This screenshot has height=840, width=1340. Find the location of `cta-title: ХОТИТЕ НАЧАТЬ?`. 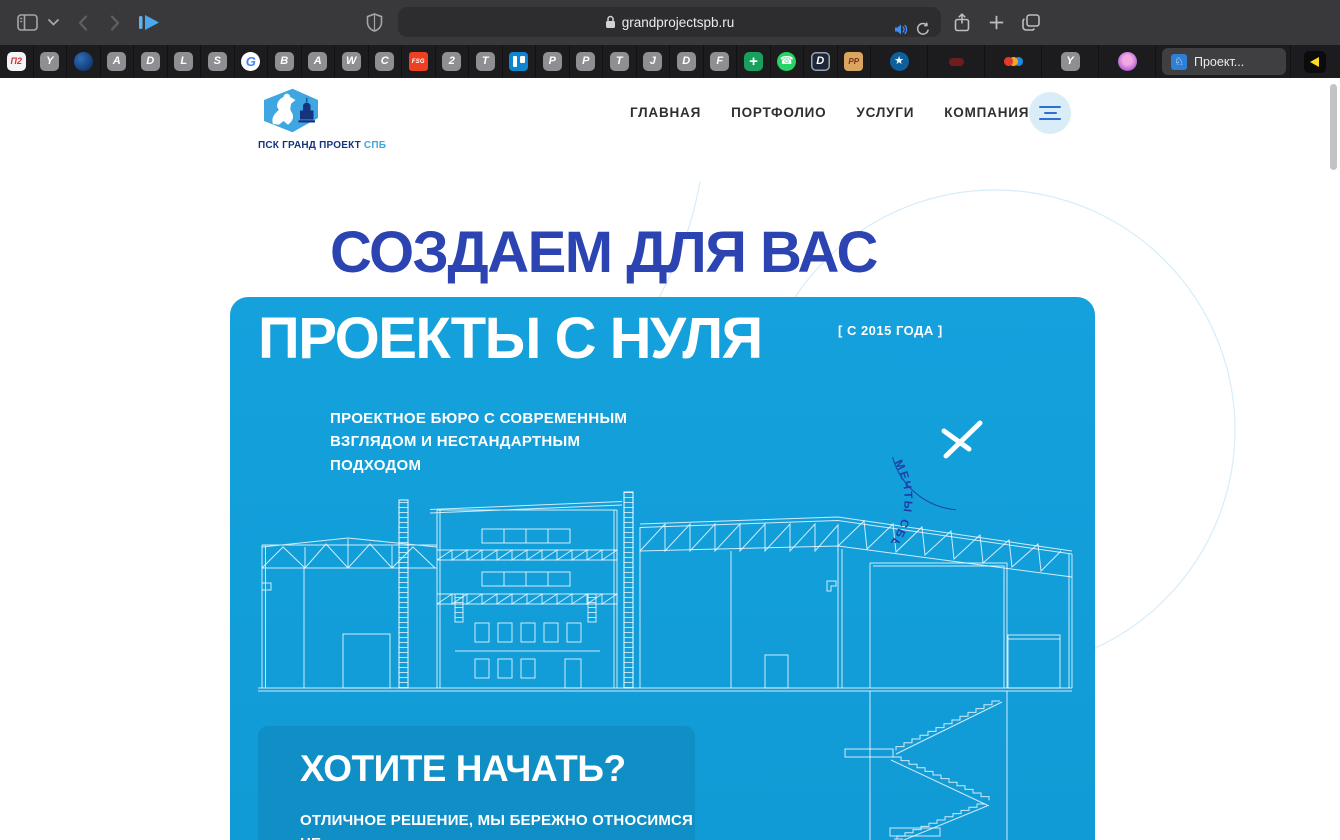

cta-title: ХОТИТЕ НАЧАТЬ? is located at coordinates (463, 768).